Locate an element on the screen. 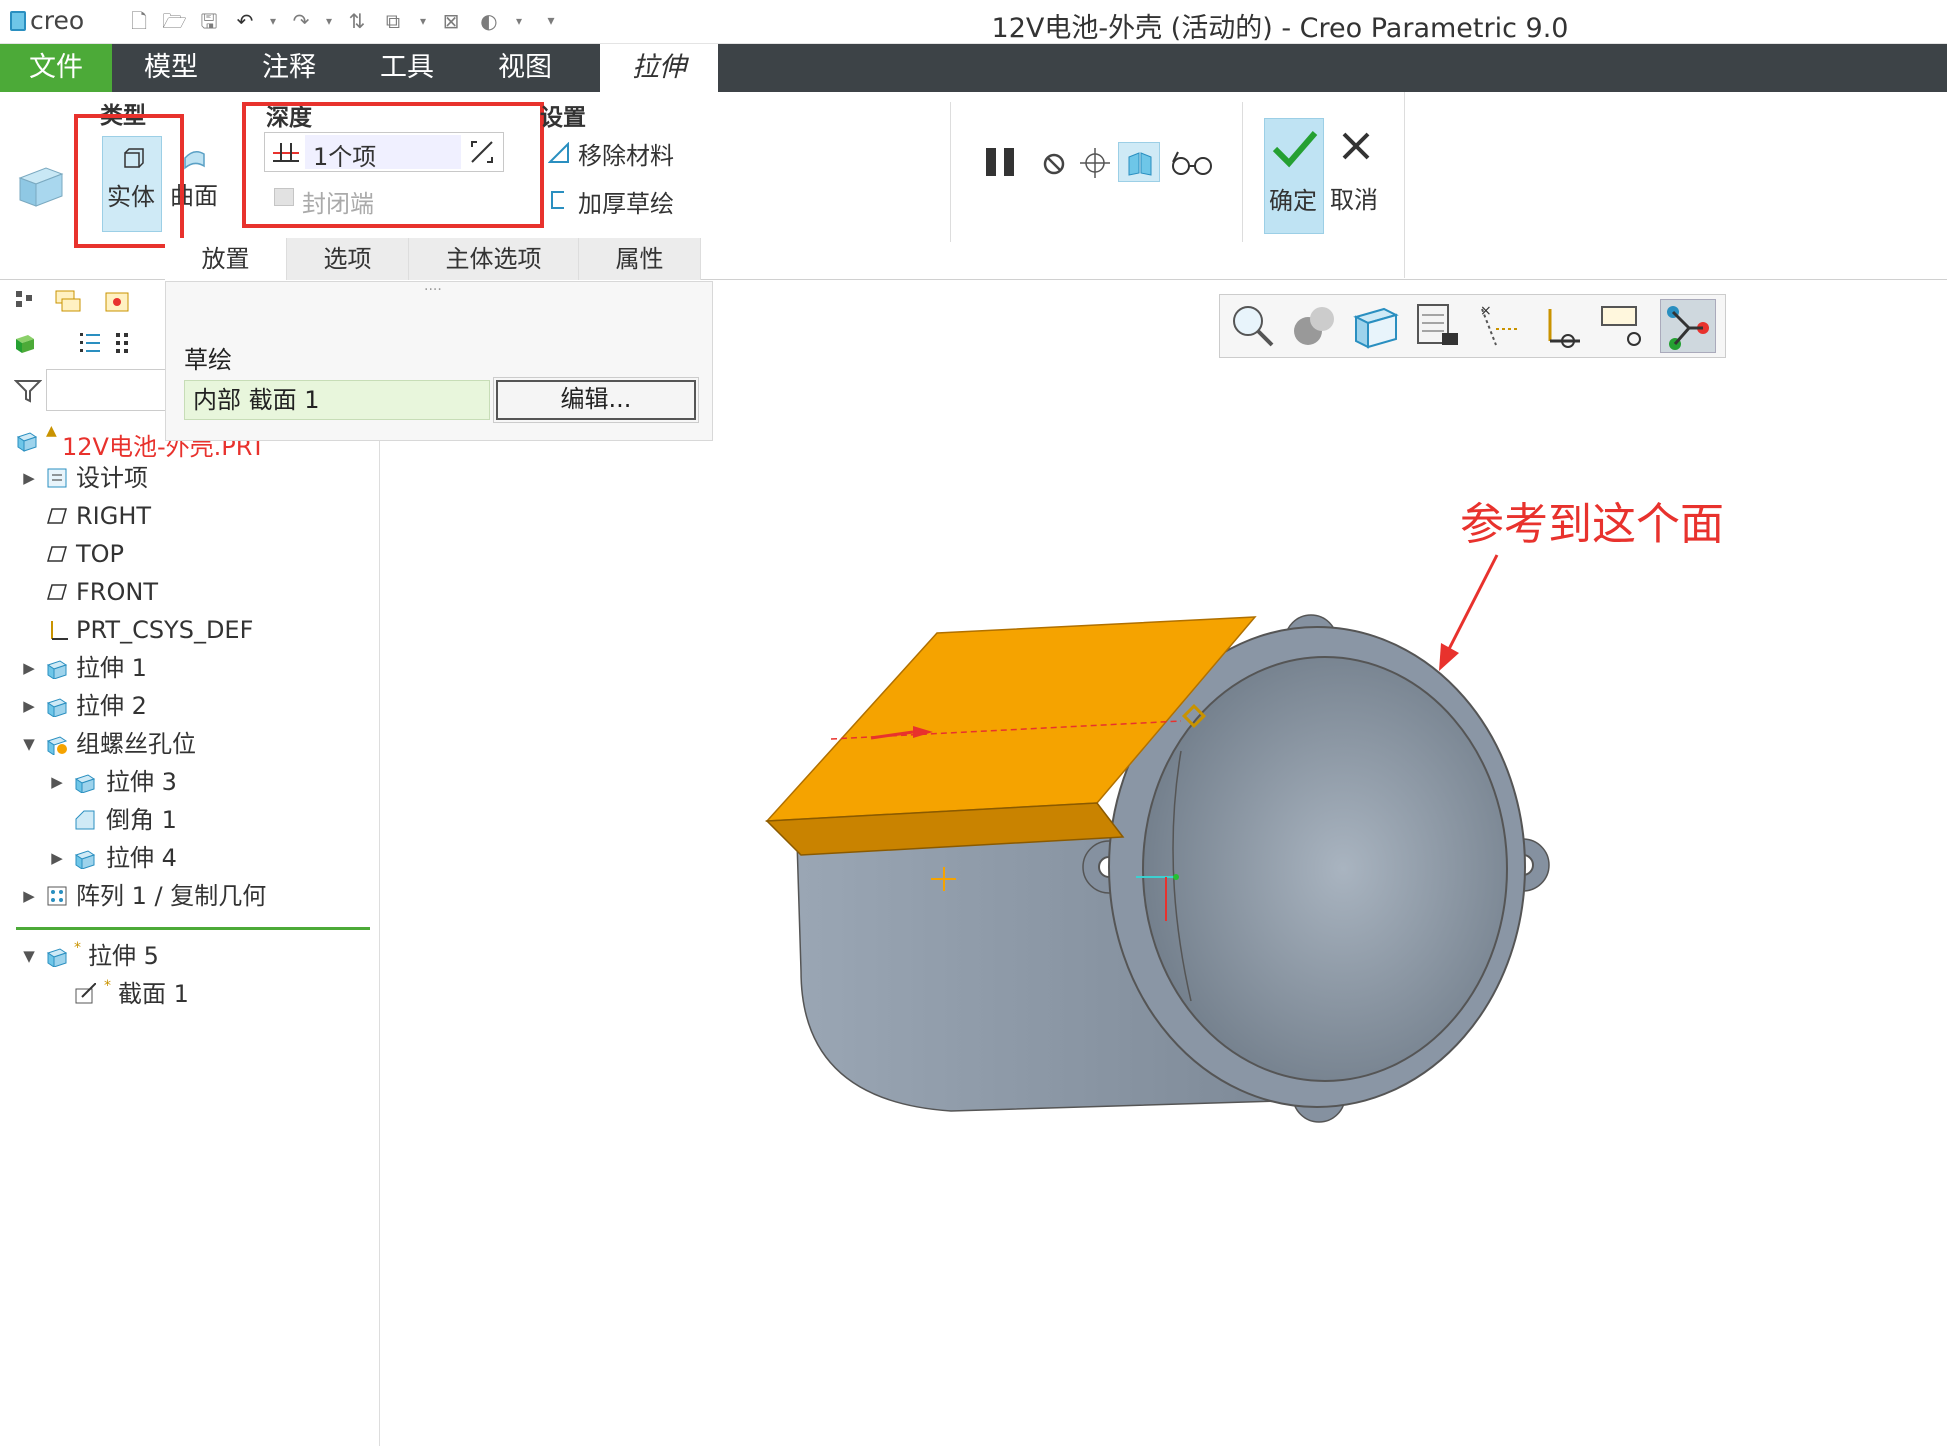 This screenshot has width=1947, height=1450. verify-mode-icon is located at coordinates (1192, 163).